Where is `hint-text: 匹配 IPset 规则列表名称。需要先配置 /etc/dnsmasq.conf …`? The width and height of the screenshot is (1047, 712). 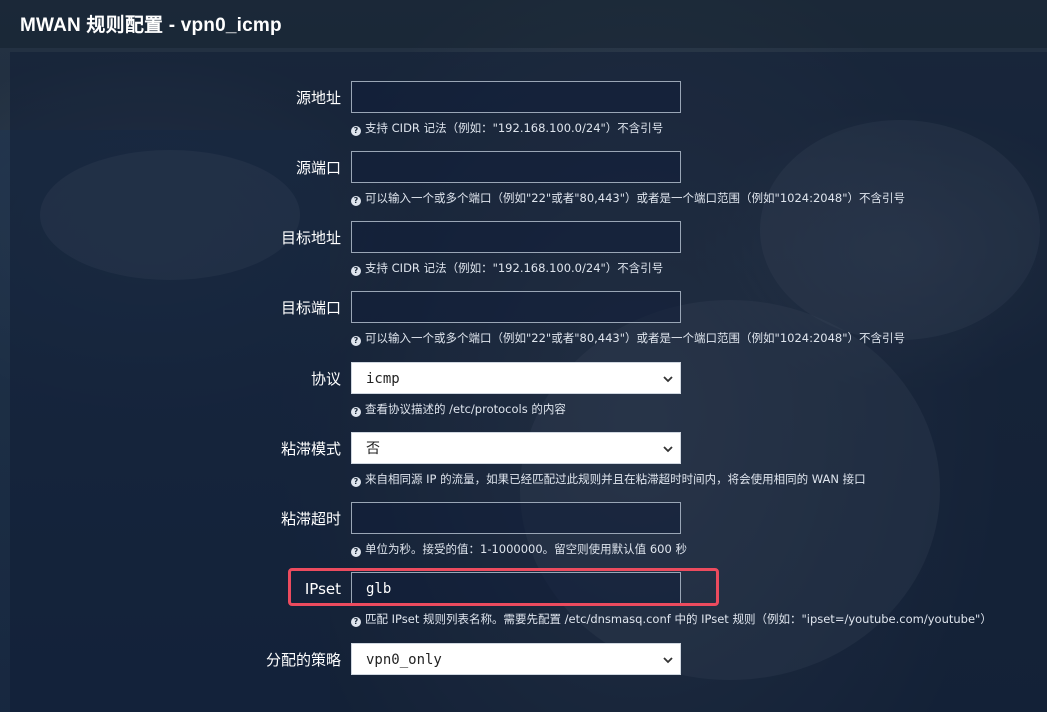
hint-text: 匹配 IPset 规则列表名称。需要先配置 /etc/dnsmasq.conf … is located at coordinates (678, 619).